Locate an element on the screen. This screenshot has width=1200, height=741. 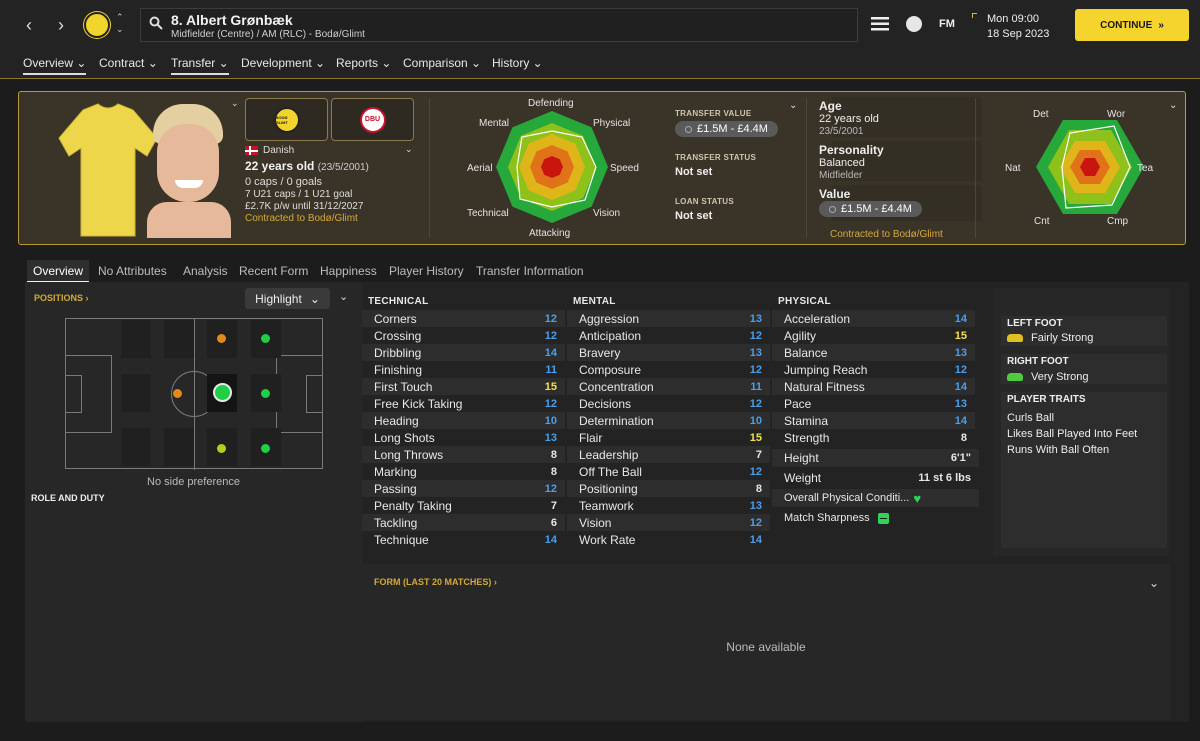
positions-caption: POSITIONS › is located at coordinates (61, 298).